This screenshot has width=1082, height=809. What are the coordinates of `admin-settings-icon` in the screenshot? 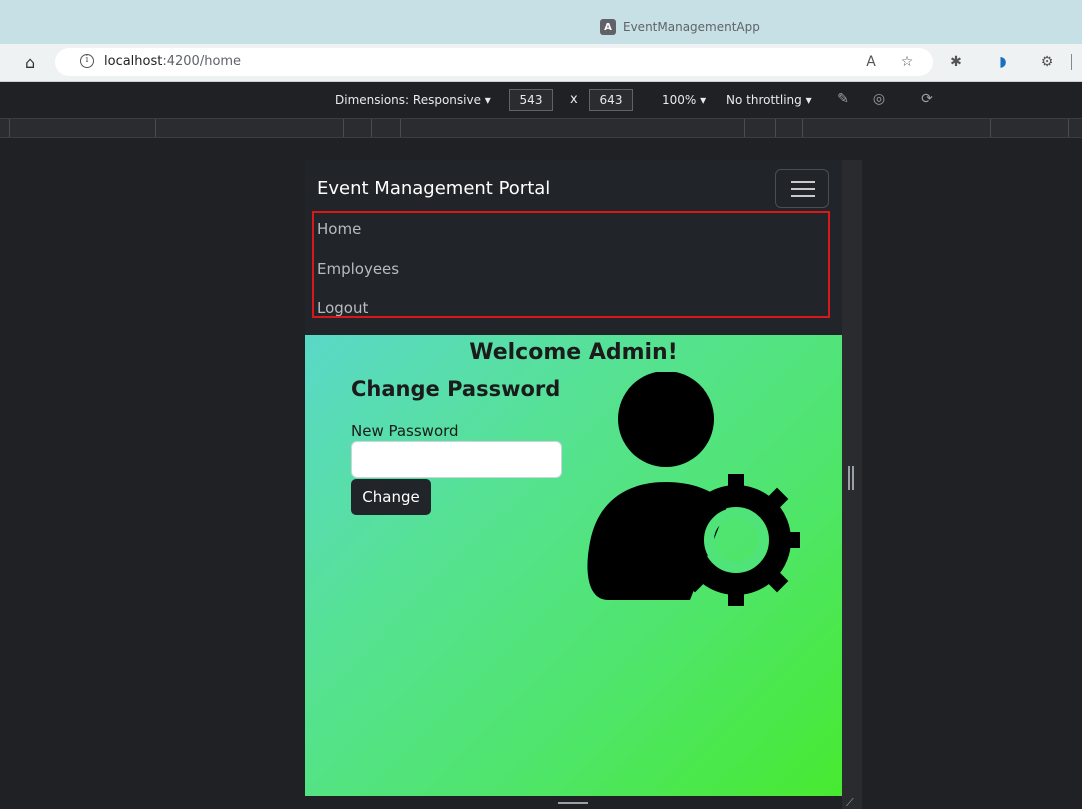 It's located at (693, 489).